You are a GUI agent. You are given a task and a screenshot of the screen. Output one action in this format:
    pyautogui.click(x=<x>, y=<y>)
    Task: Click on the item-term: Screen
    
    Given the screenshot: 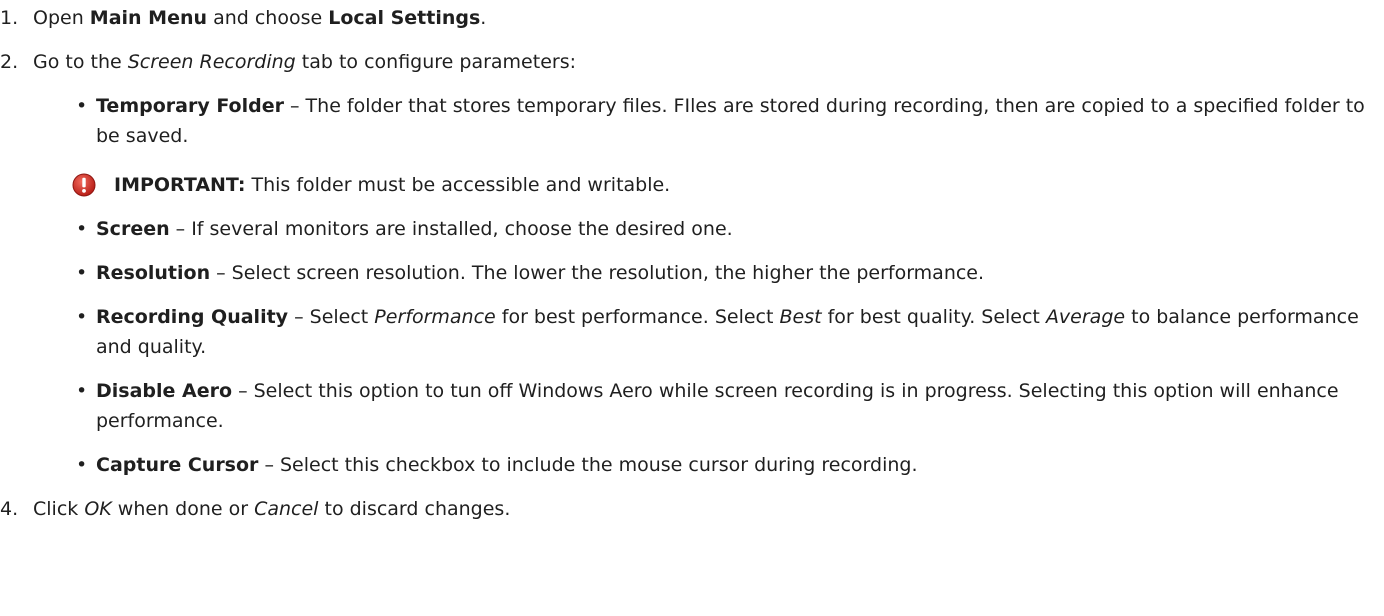 What is the action you would take?
    pyautogui.click(x=133, y=229)
    